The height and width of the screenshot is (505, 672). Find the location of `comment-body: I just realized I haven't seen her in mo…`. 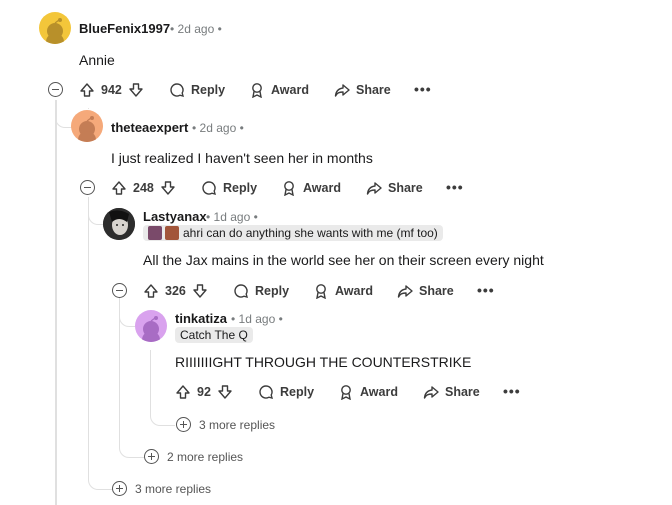

comment-body: I just realized I haven't seen her in mo… is located at coordinates (242, 158).